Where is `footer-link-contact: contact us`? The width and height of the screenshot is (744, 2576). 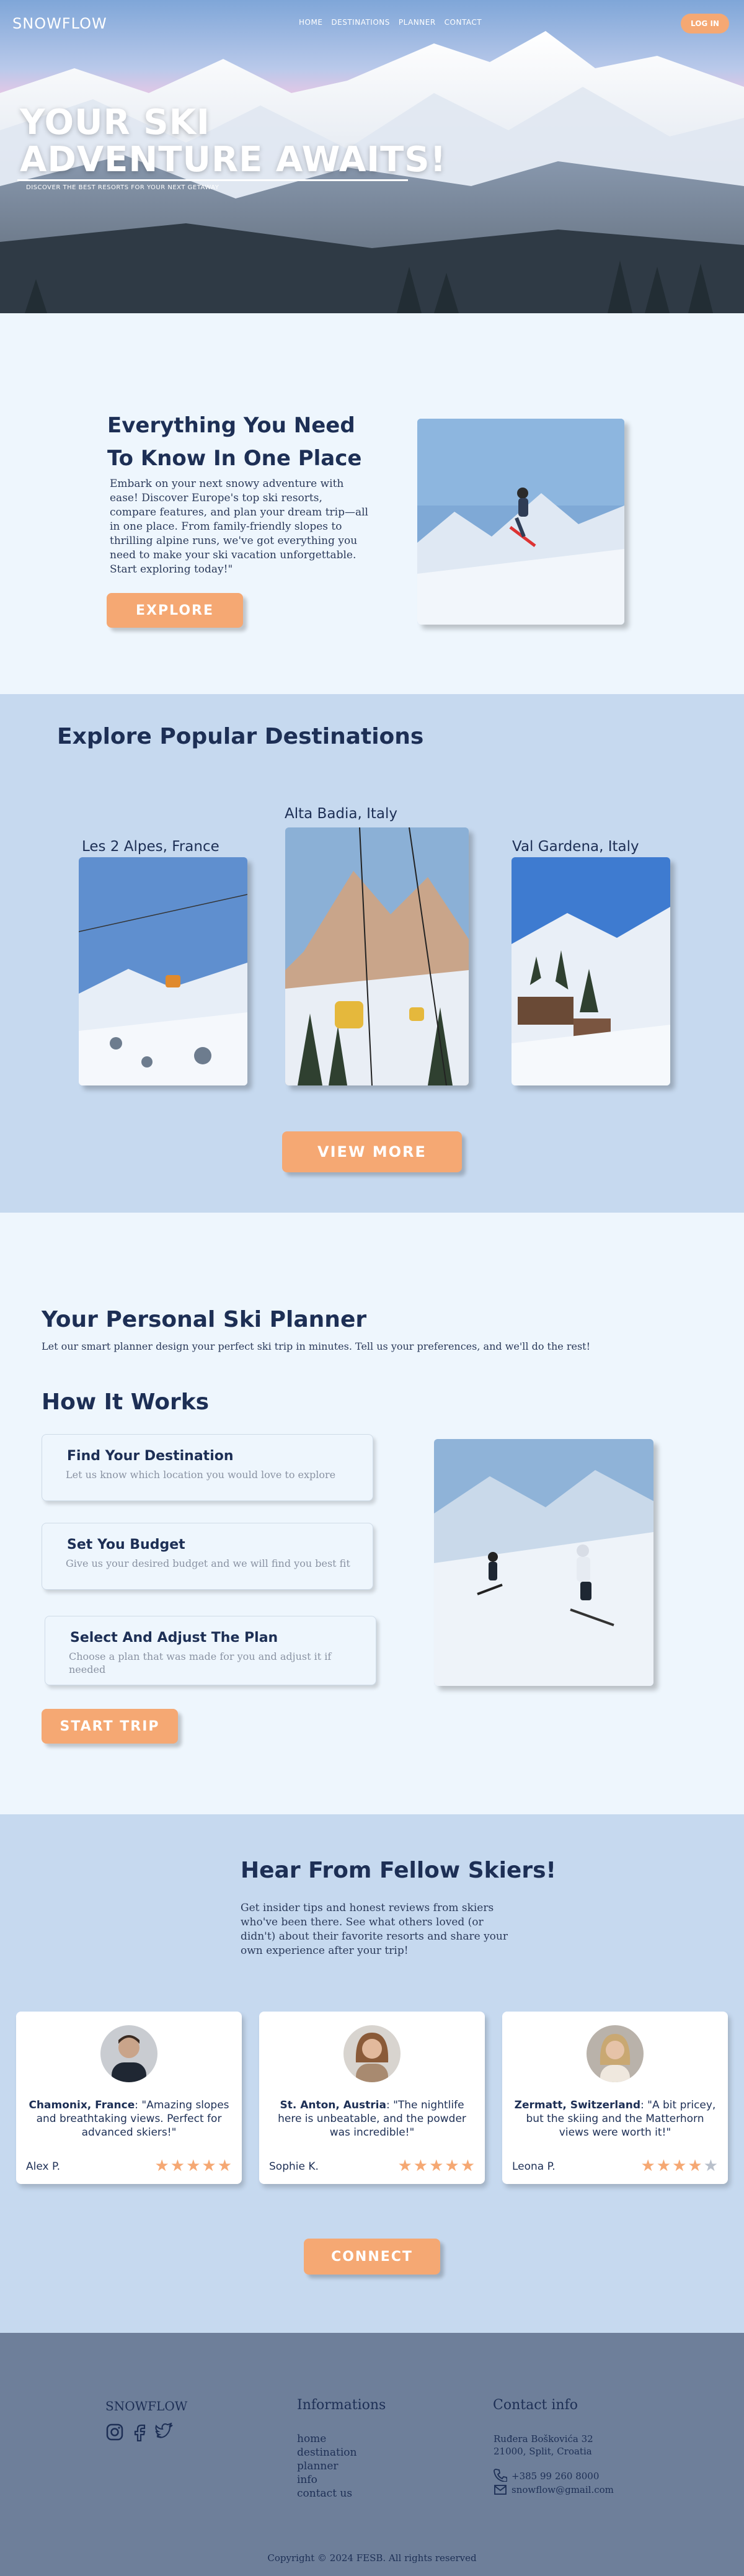
footer-link-contact: contact us is located at coordinates (326, 2493).